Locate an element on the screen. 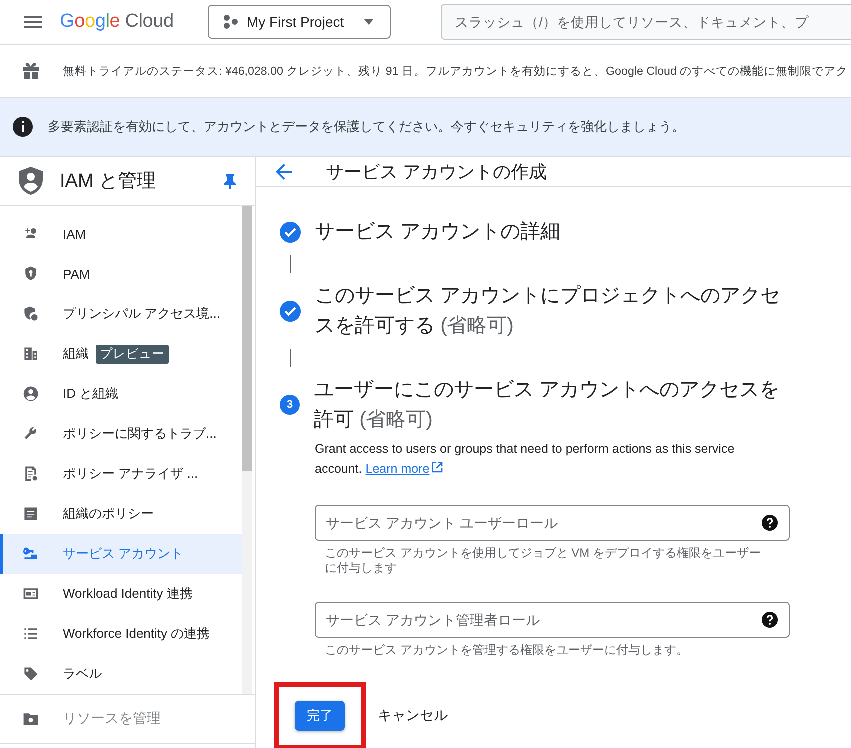 The image size is (851, 748). sidebar-item: IAM is located at coordinates (121, 234).